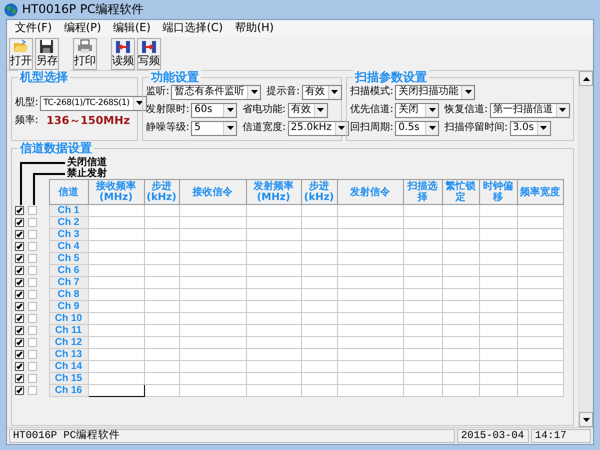 The height and width of the screenshot is (450, 600). Describe the element at coordinates (33, 28) in the screenshot. I see `menu-item: 文件(F)` at that location.